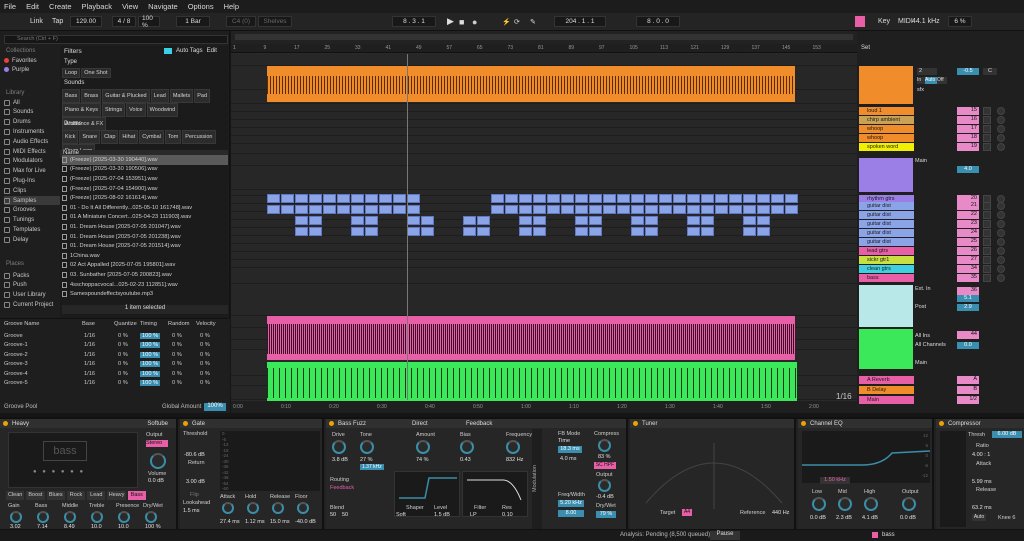 The width and height of the screenshot is (1024, 541). I want to click on eq-knob, so click(871, 504).